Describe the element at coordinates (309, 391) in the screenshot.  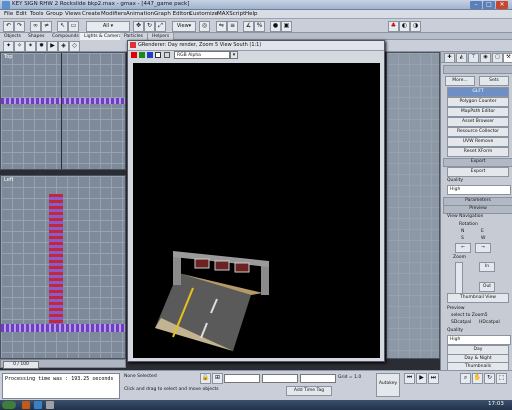
I see `add-time-tag-button: Add Time Tag` at that location.